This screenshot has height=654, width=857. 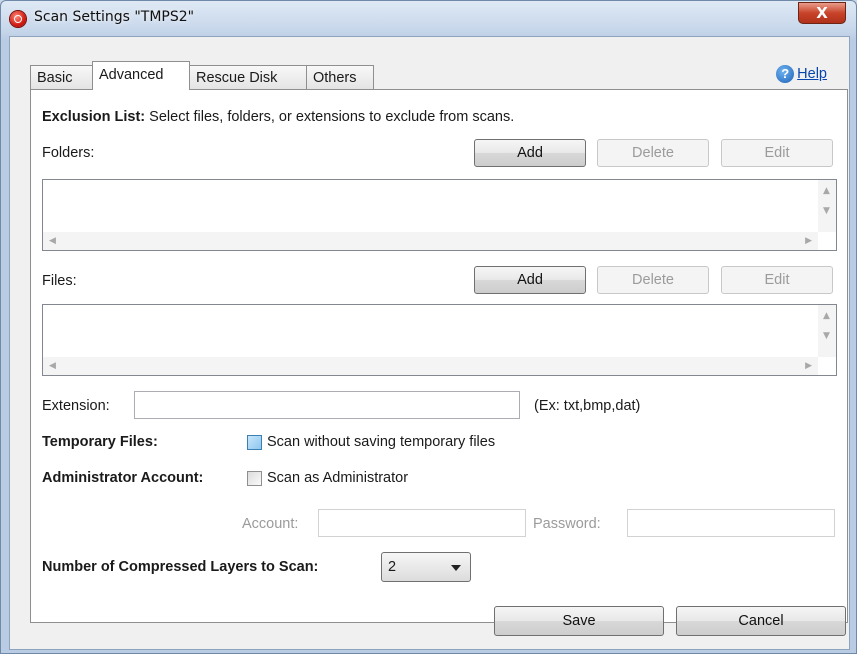 What do you see at coordinates (327, 405) in the screenshot?
I see `extension-input` at bounding box center [327, 405].